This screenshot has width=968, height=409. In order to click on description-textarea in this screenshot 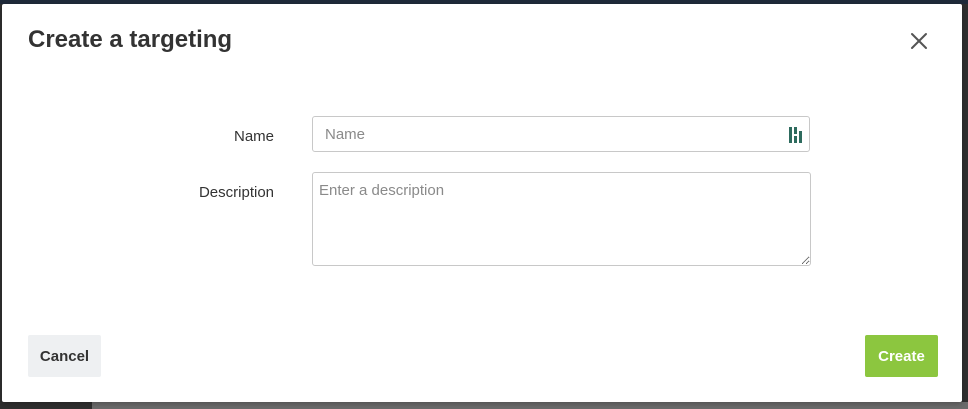, I will do `click(561, 219)`.